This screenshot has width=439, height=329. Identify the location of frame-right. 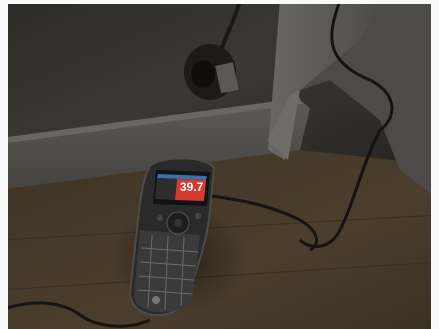
(435, 164).